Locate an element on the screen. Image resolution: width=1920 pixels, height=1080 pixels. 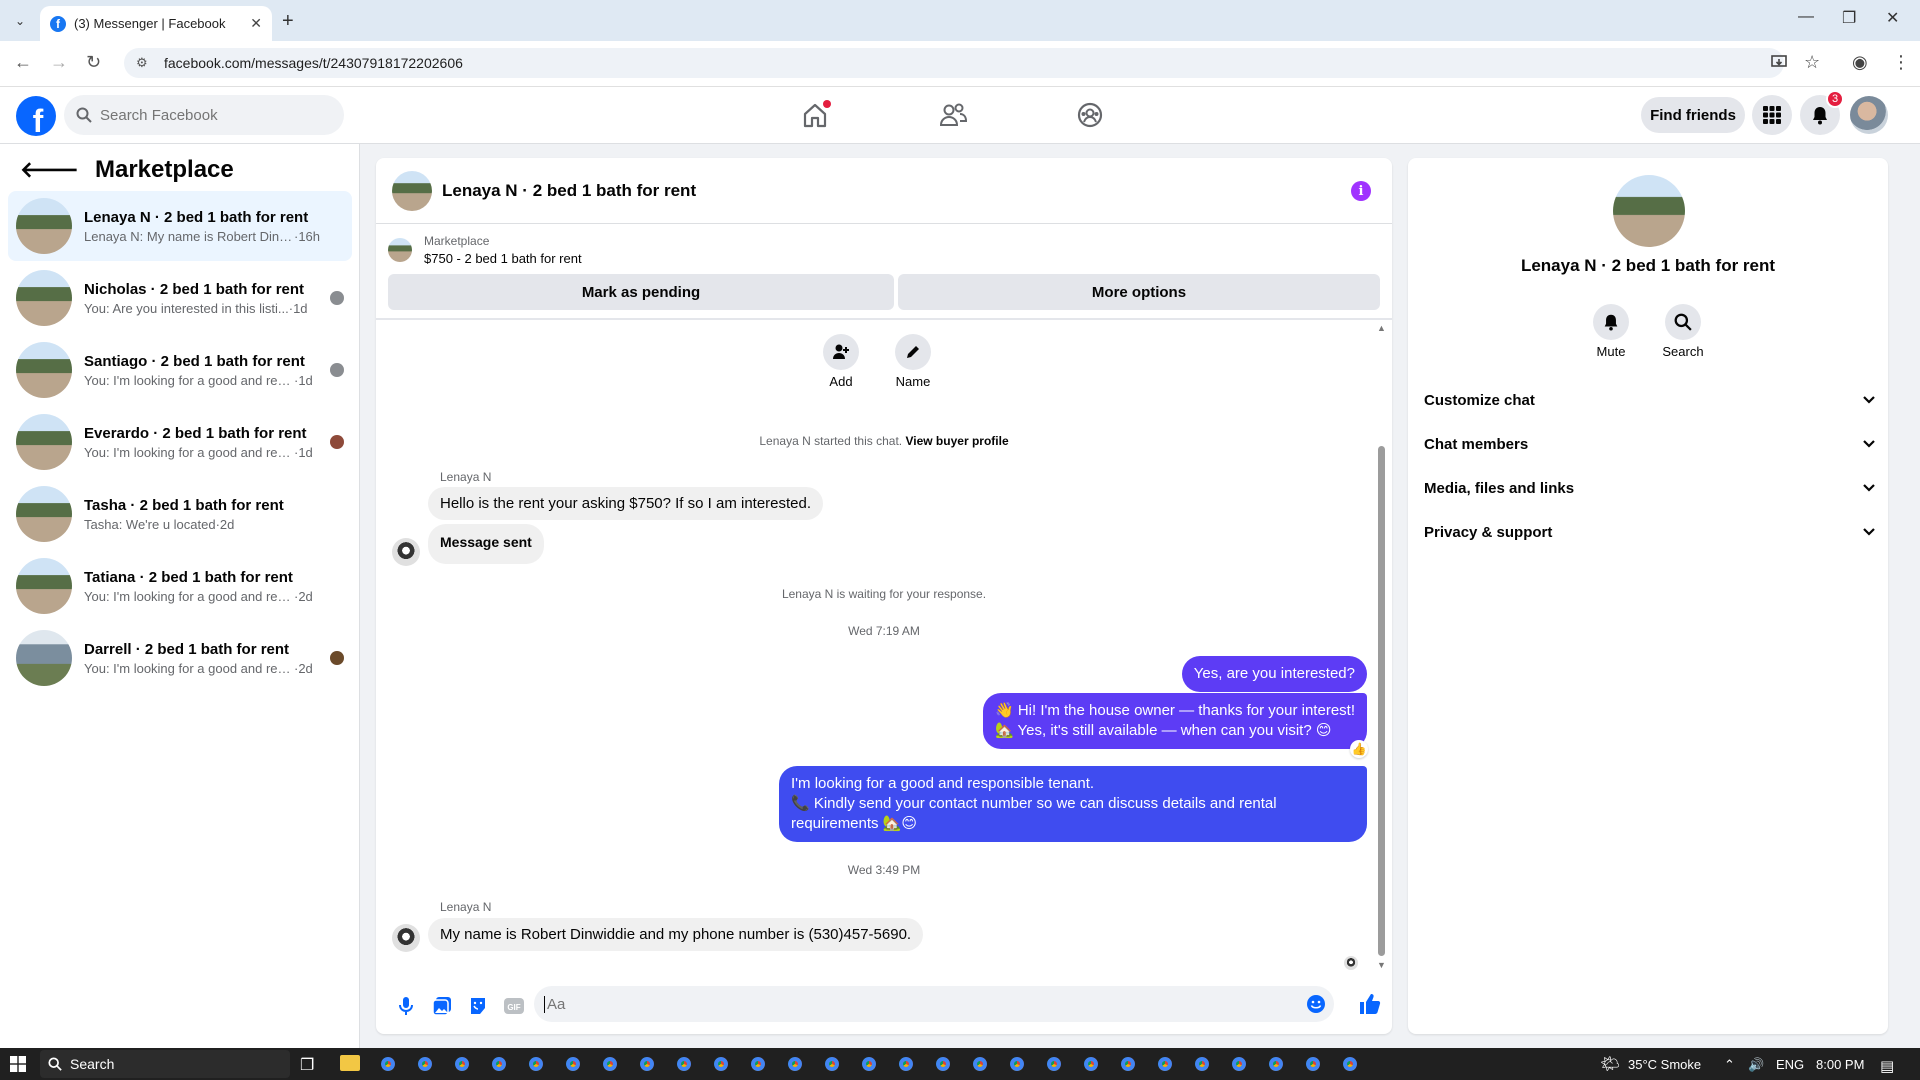
scroll-down-icon: ▼ is located at coordinates (1381, 965).